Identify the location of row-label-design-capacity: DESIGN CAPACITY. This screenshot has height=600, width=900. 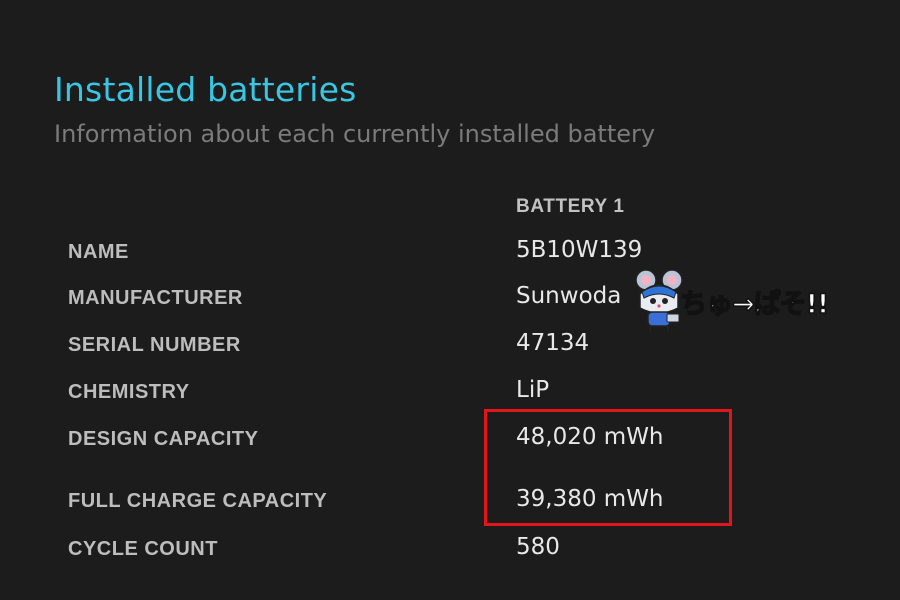
(163, 439).